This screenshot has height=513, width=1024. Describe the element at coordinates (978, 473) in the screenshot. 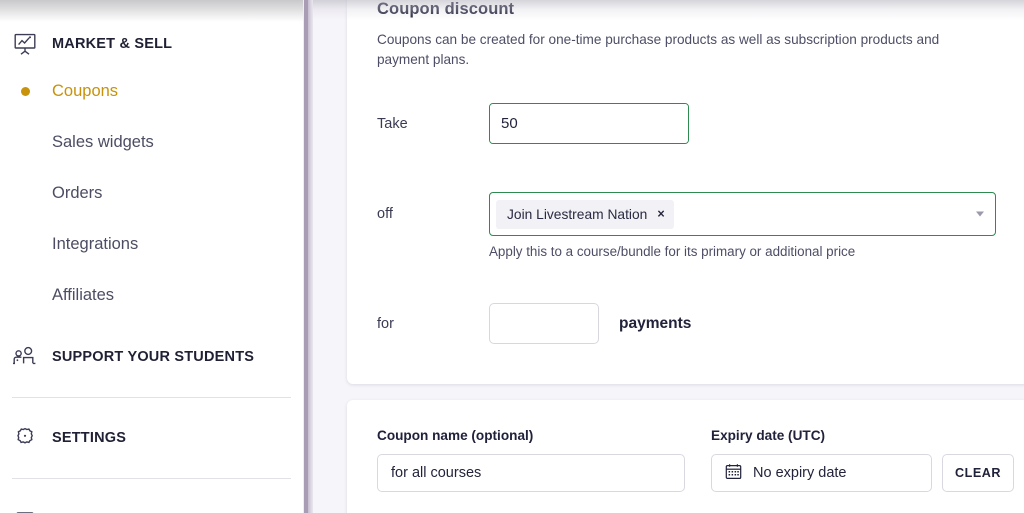

I see `clear-expiry-button: CLEAR` at that location.